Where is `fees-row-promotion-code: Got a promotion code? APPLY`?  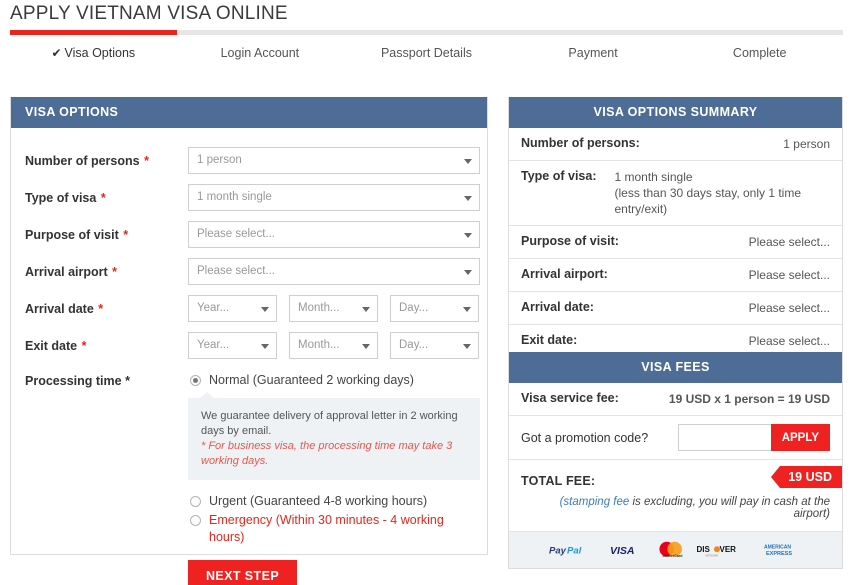 fees-row-promotion-code: Got a promotion code? APPLY is located at coordinates (675, 438).